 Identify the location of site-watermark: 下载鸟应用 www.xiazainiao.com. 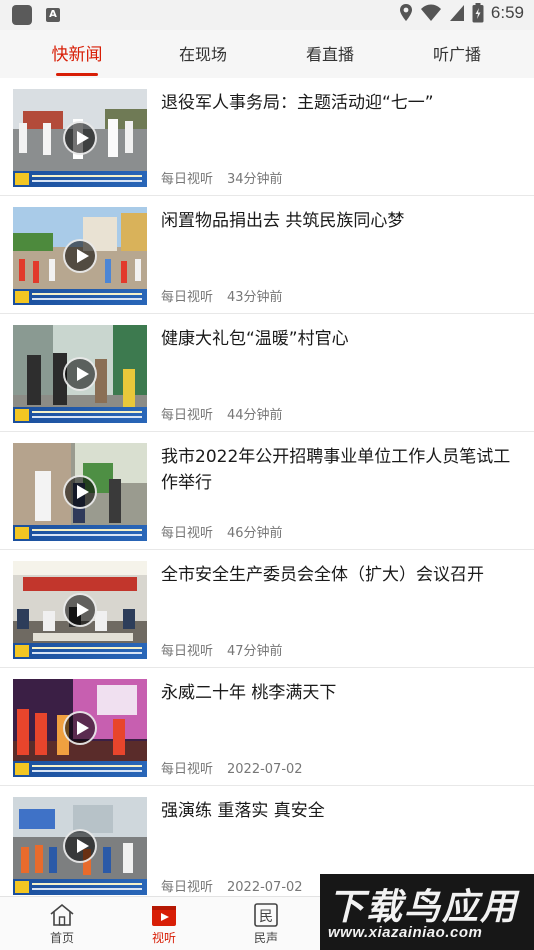
(427, 912).